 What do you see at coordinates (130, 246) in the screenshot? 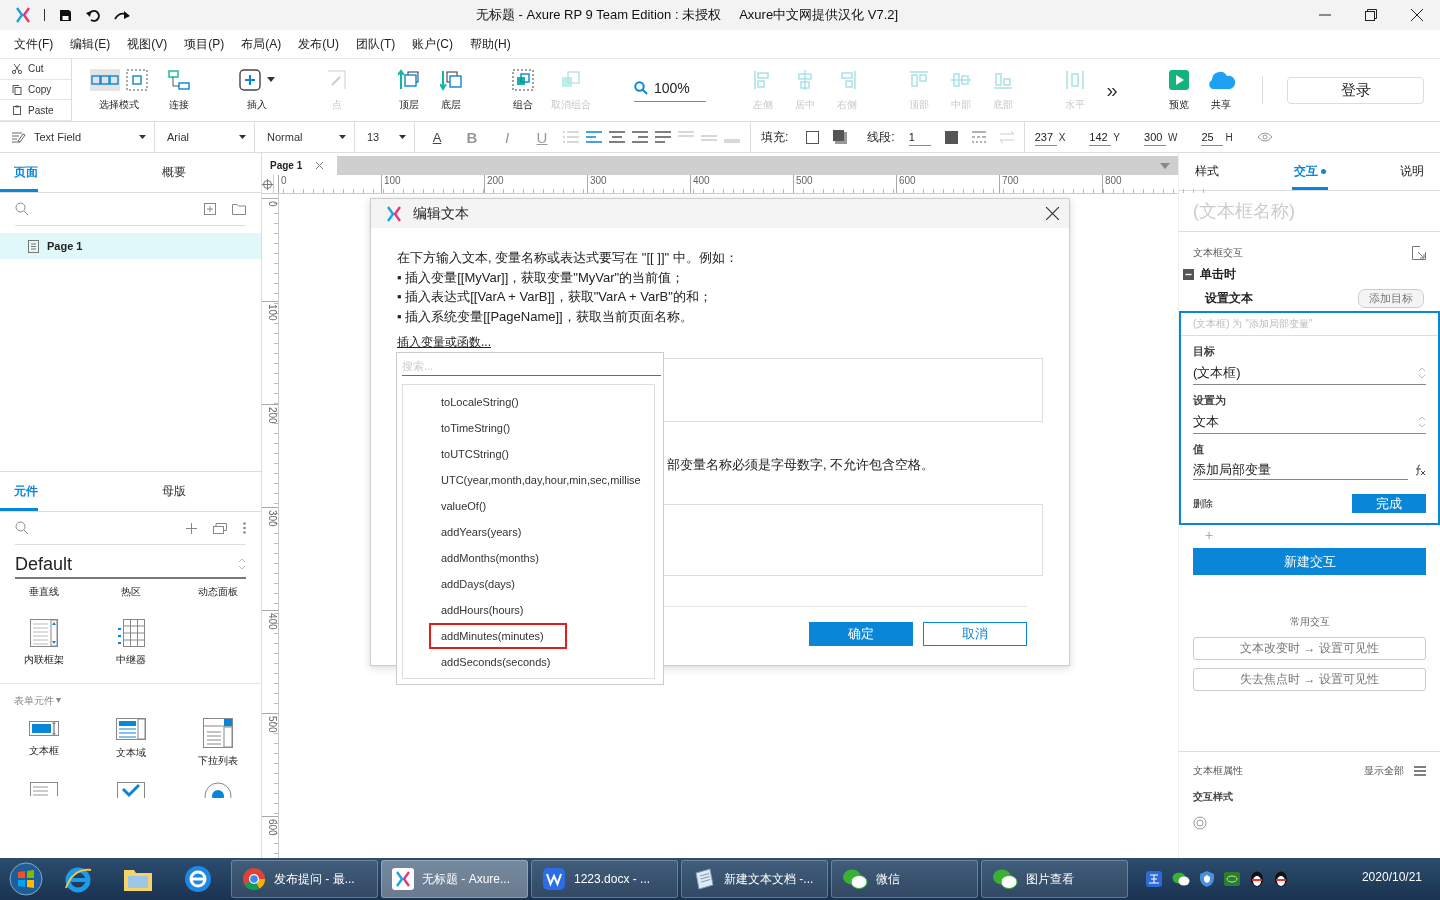
I see `page-item: Page 1` at bounding box center [130, 246].